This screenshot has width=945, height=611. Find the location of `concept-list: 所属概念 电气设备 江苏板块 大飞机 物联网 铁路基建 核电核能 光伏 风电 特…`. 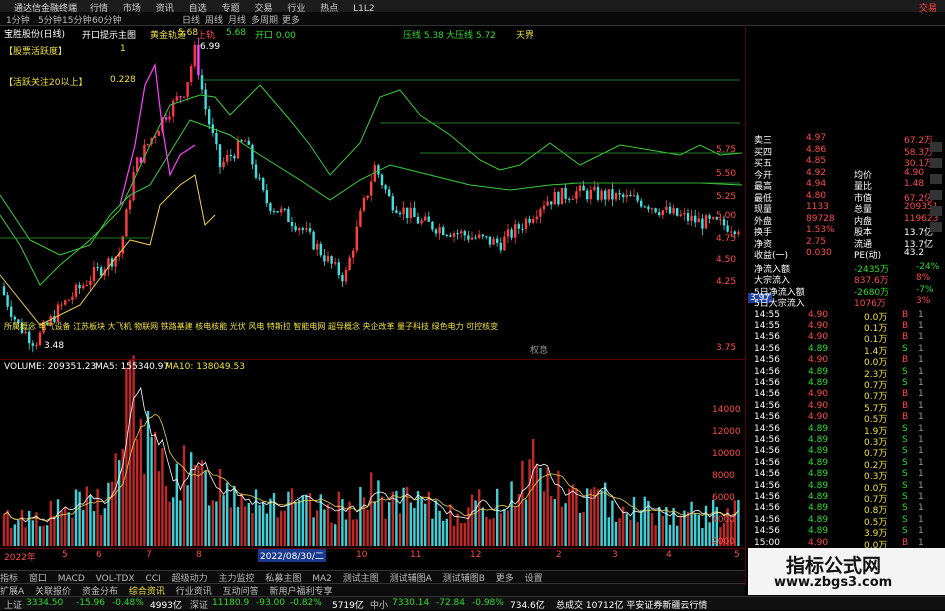

concept-list: 所属概念 电气设备 江苏板块 大飞机 物联网 铁路基建 核电核能 光伏 风电 特… is located at coordinates (251, 326).